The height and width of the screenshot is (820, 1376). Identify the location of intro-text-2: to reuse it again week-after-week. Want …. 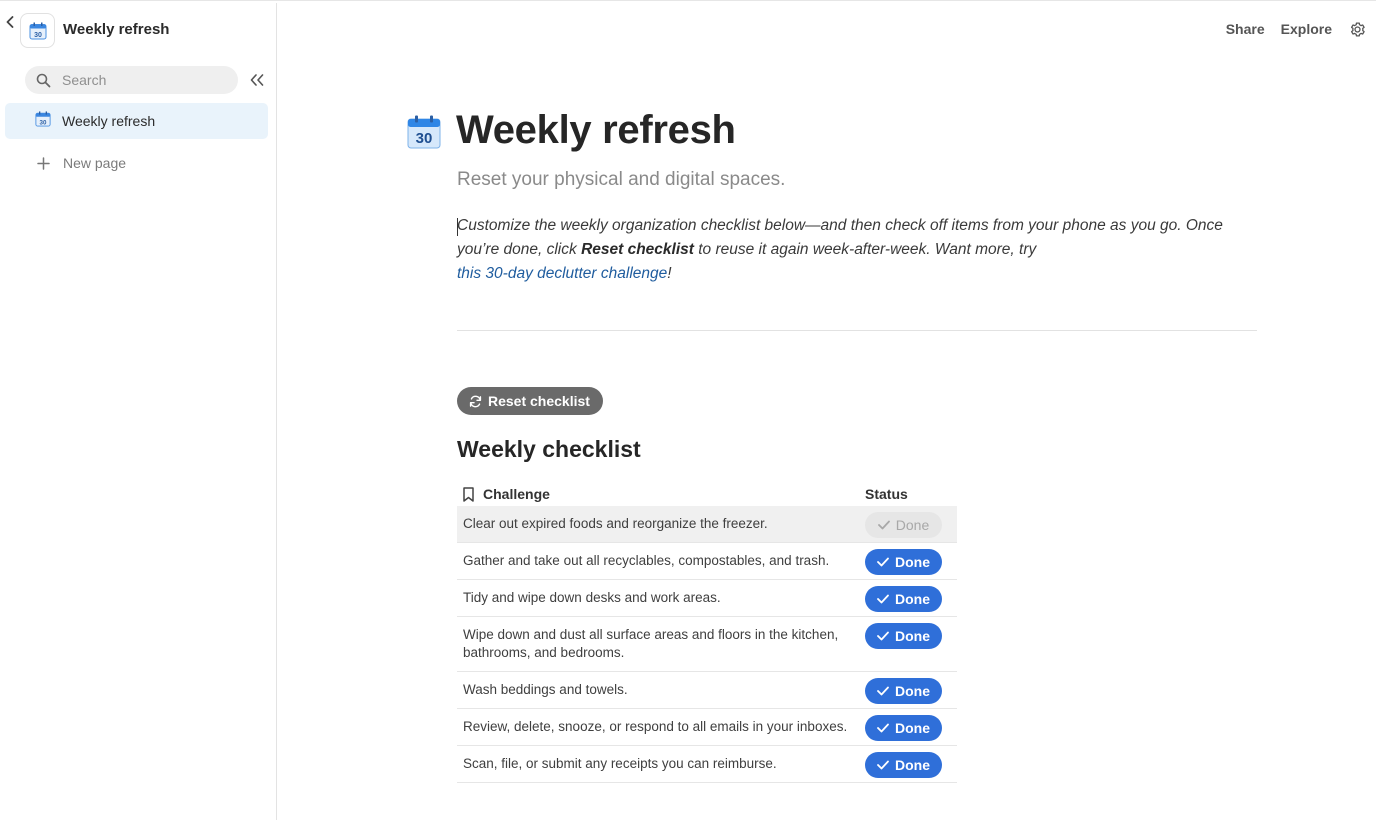
(865, 249).